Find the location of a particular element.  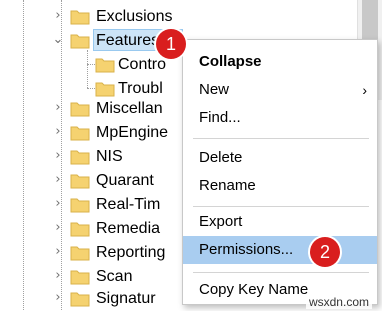

tree-item-signature-updates: › Signatur is located at coordinates (95, 299).